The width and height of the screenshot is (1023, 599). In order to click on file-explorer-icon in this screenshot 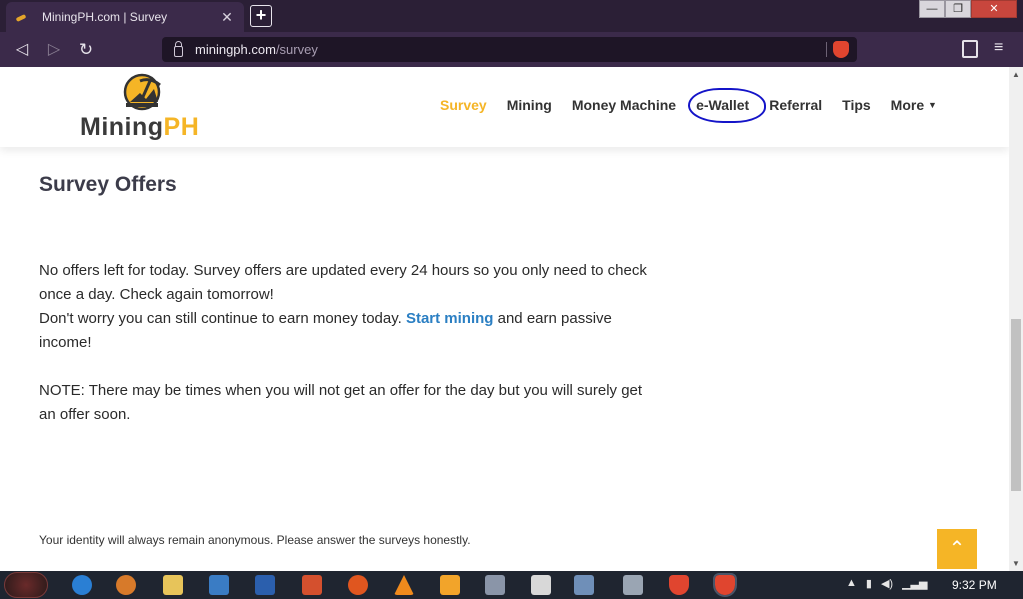, I will do `click(173, 585)`.